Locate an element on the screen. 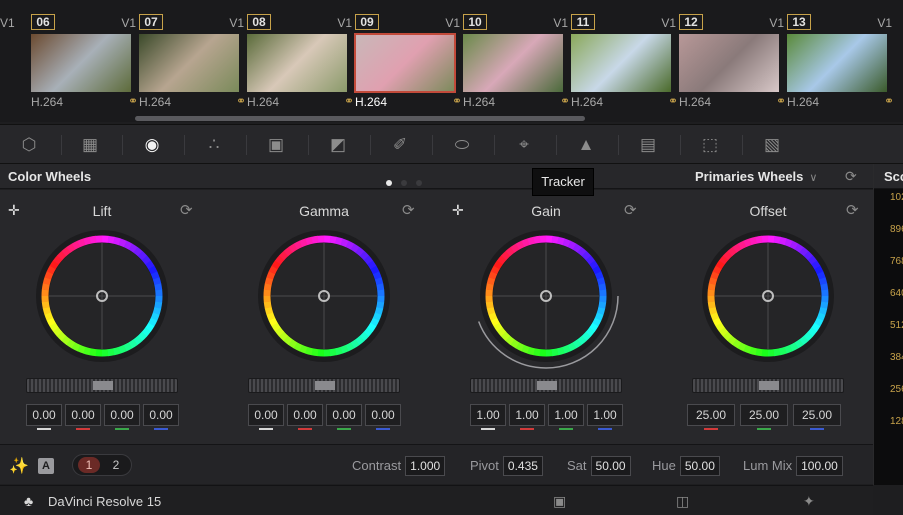  camera-raw-icon: ⬡ is located at coordinates (29, 145).